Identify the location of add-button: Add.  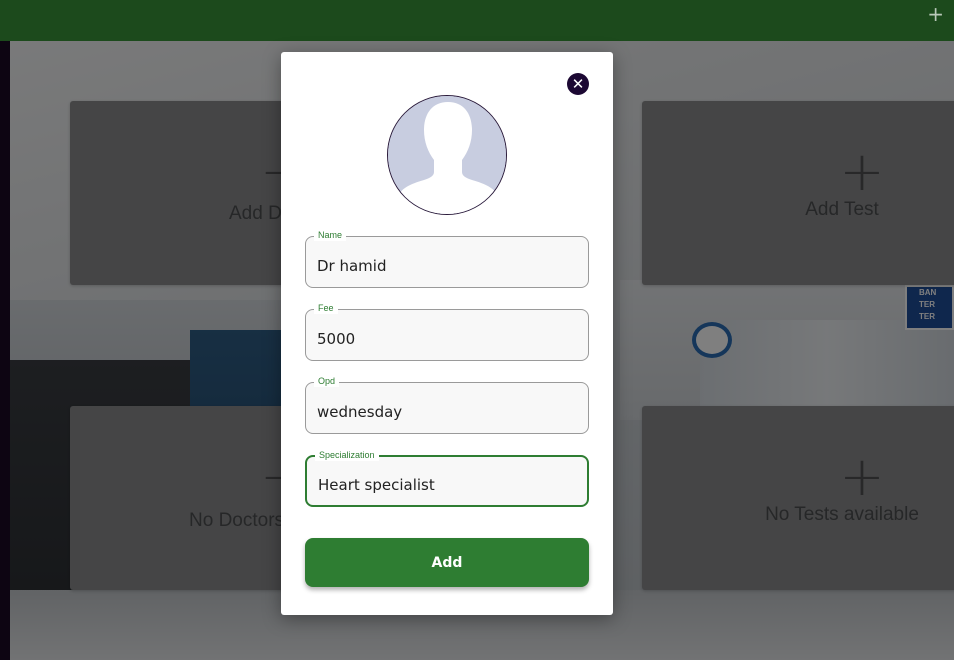
(447, 562).